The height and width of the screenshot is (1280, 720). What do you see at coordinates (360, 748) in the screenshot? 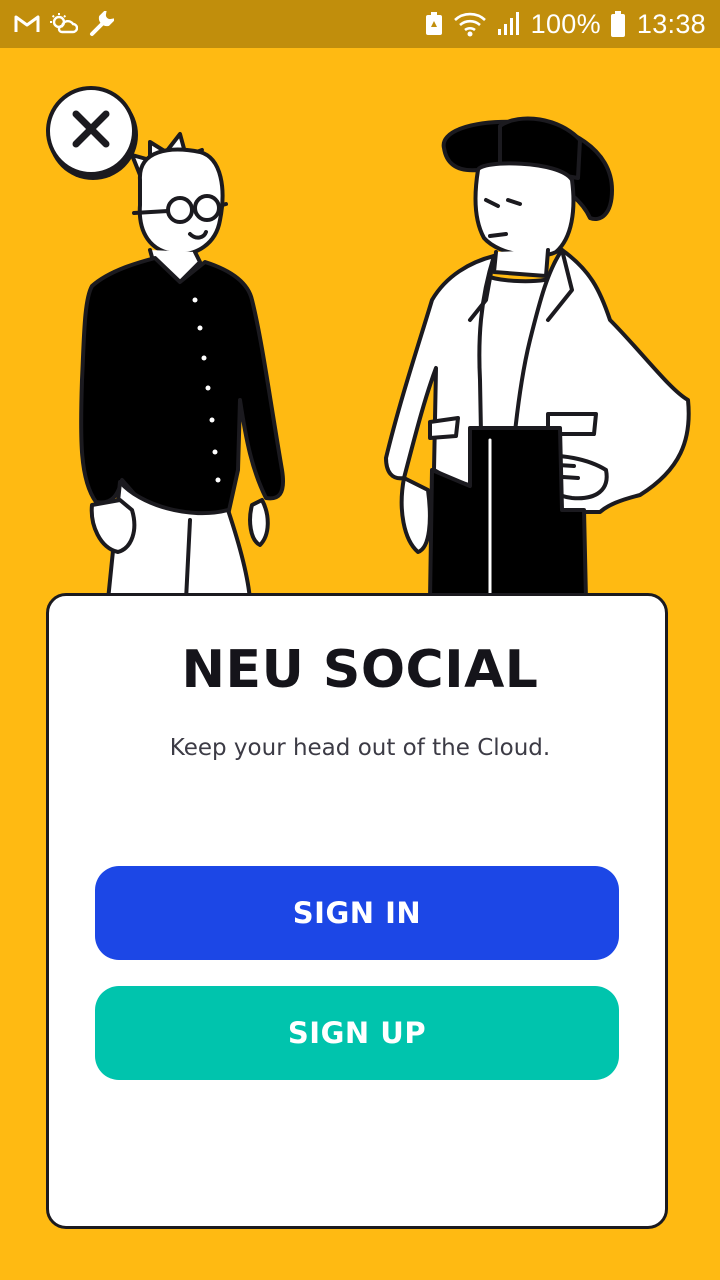
I see `app-tagline: Keep your head out of the Cloud.` at bounding box center [360, 748].